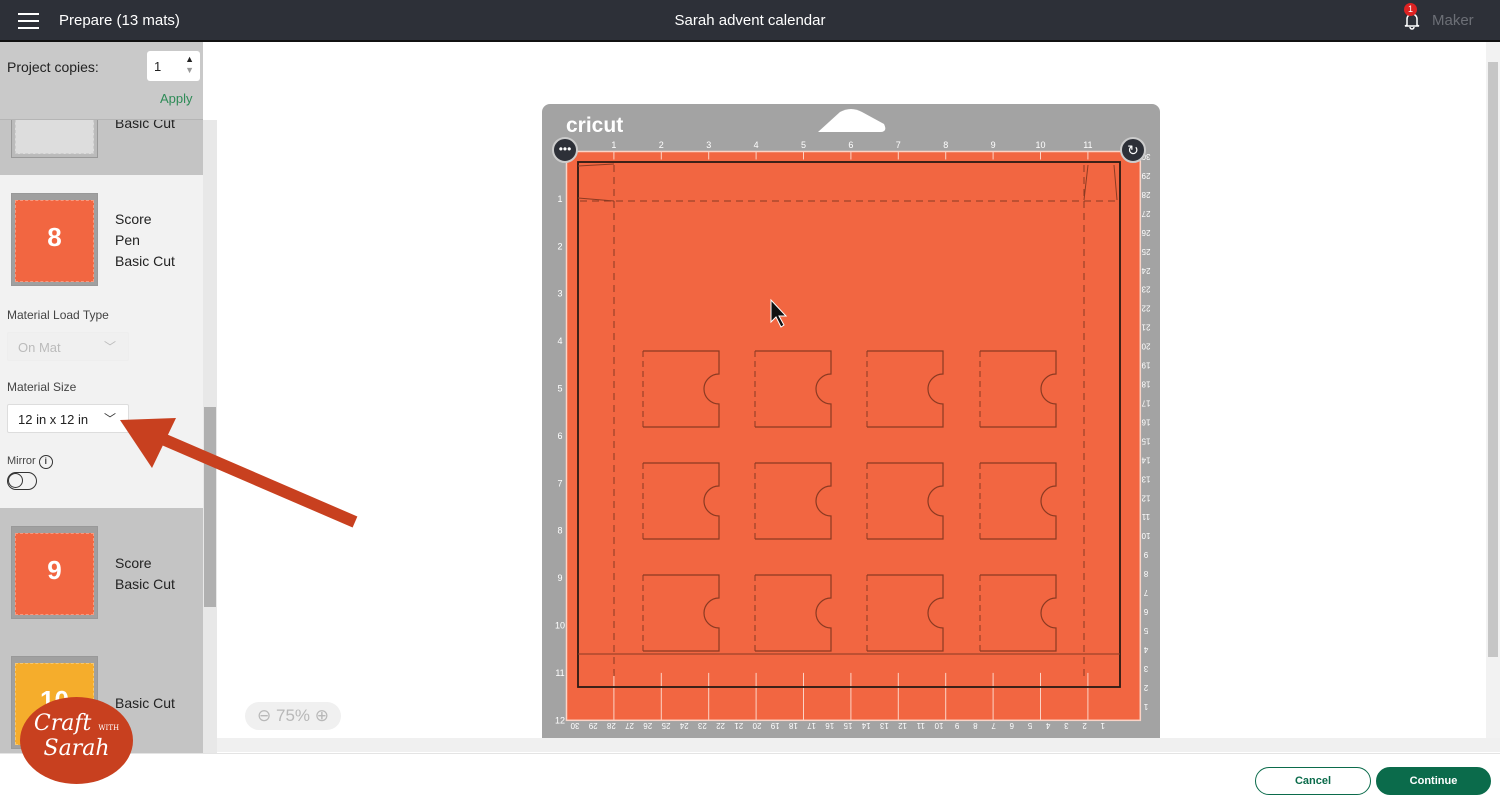  I want to click on increment-icon: ▲, so click(189, 59).